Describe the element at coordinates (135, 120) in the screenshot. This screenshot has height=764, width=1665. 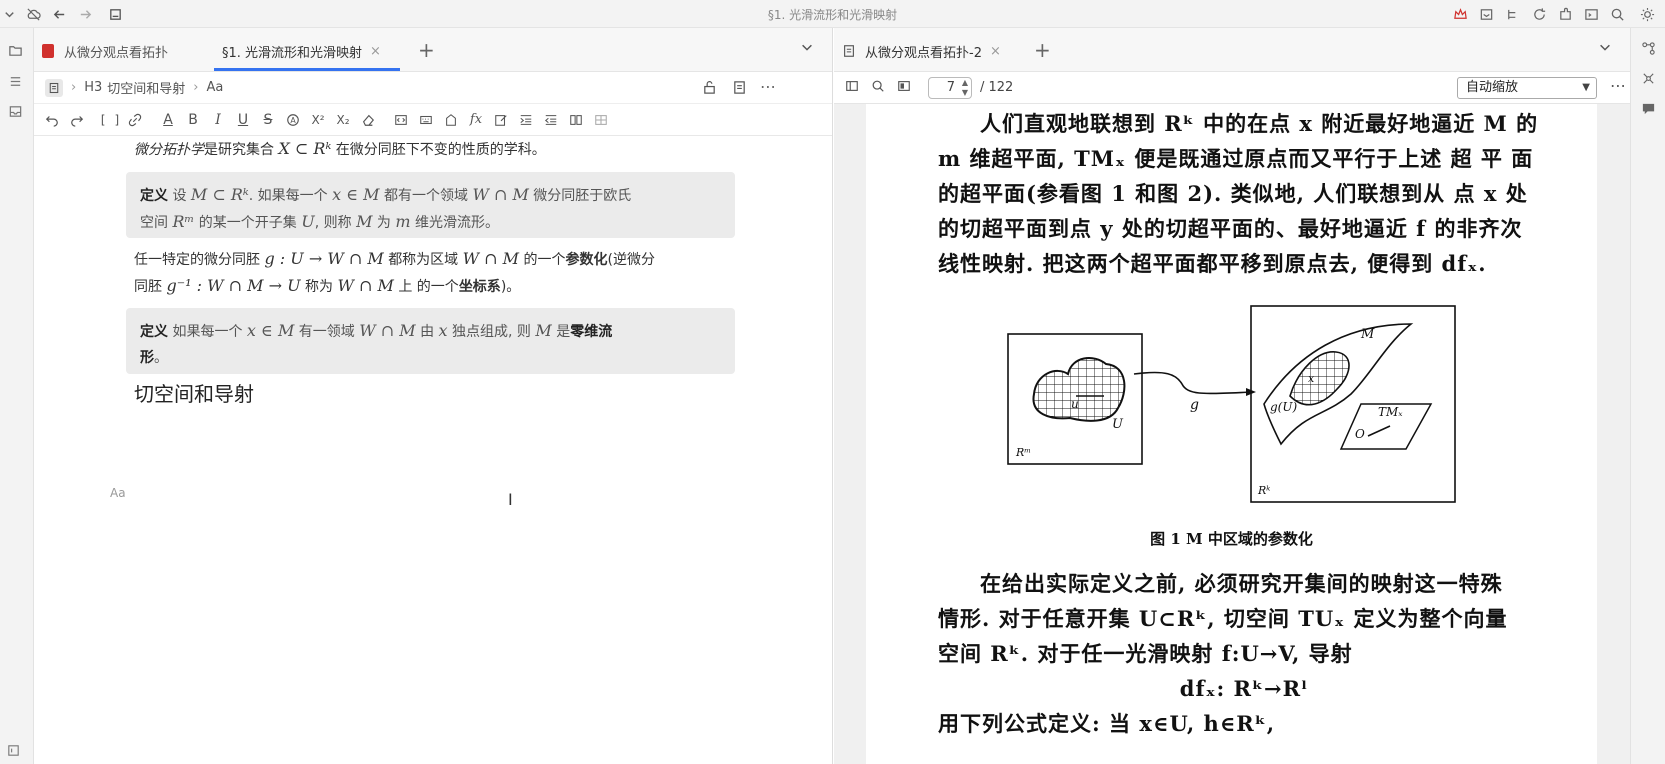
I see `link-icon` at that location.